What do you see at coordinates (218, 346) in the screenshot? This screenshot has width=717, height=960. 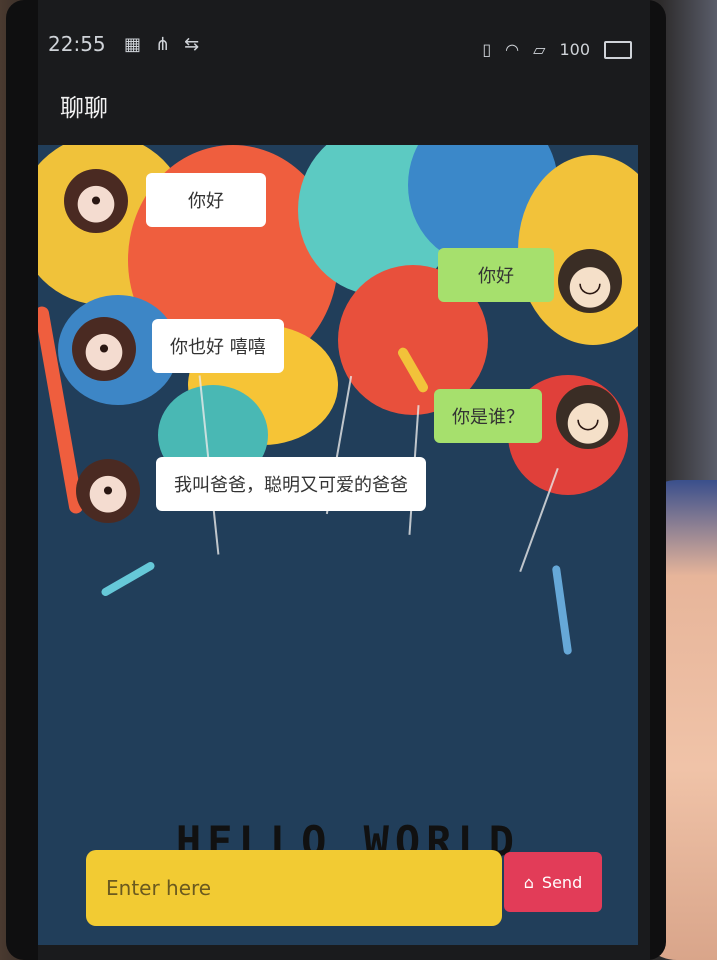 I see `message-bubble-left: 你也好 嘻嘻` at bounding box center [218, 346].